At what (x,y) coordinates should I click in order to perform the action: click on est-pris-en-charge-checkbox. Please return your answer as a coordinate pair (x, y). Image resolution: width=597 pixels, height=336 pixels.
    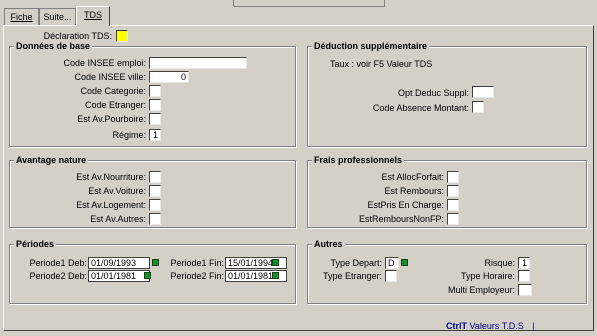
    Looking at the image, I should click on (453, 205).